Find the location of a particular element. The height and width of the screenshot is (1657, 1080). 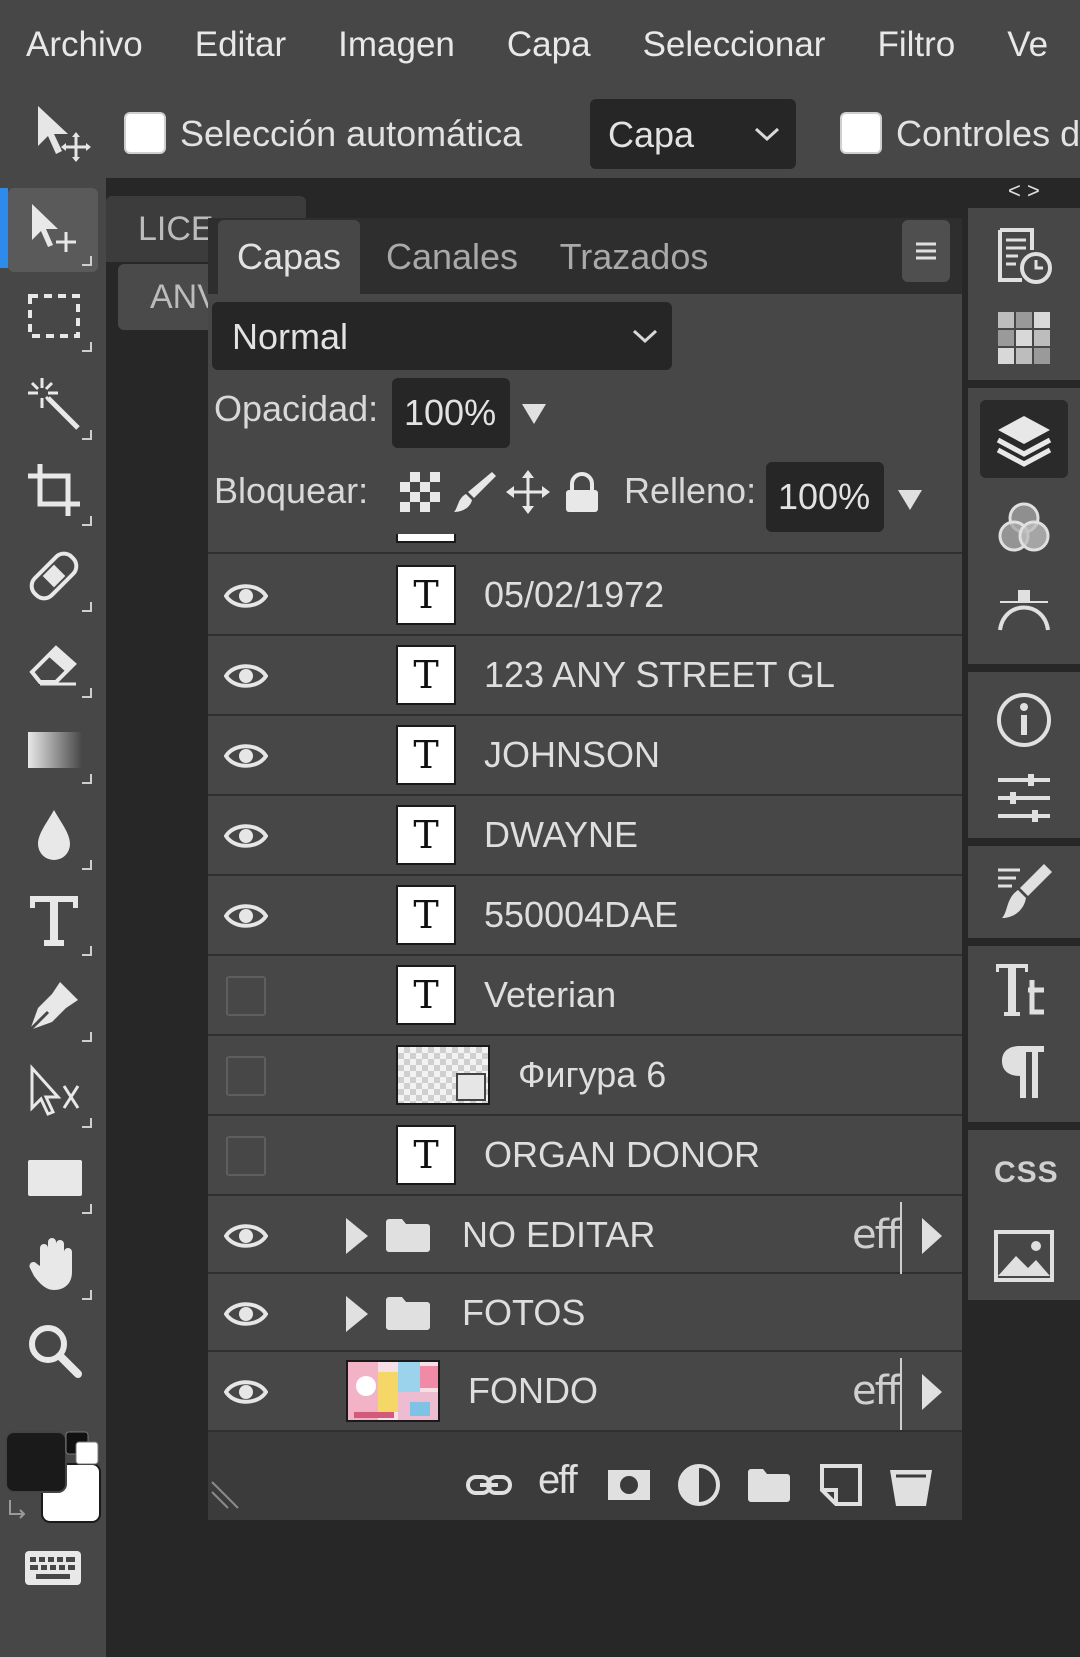

blend-mode-dropdown: Normal is located at coordinates (442, 336).